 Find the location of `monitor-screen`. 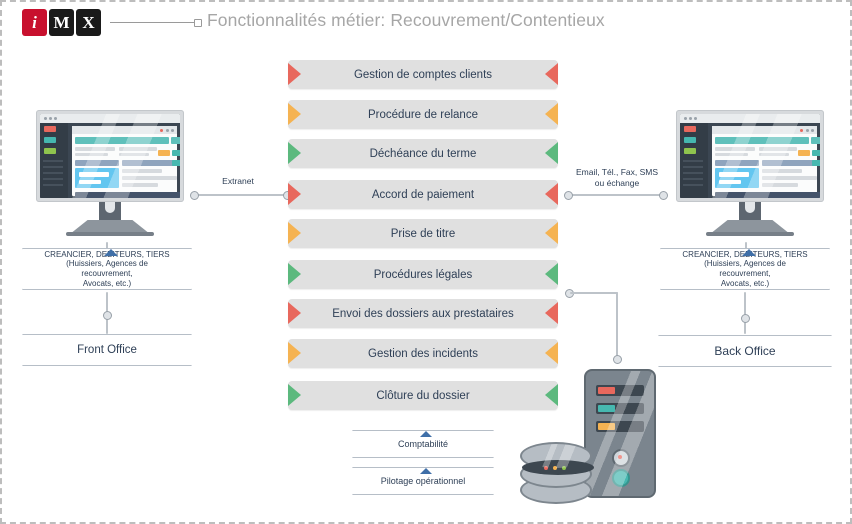

monitor-screen is located at coordinates (110, 156).